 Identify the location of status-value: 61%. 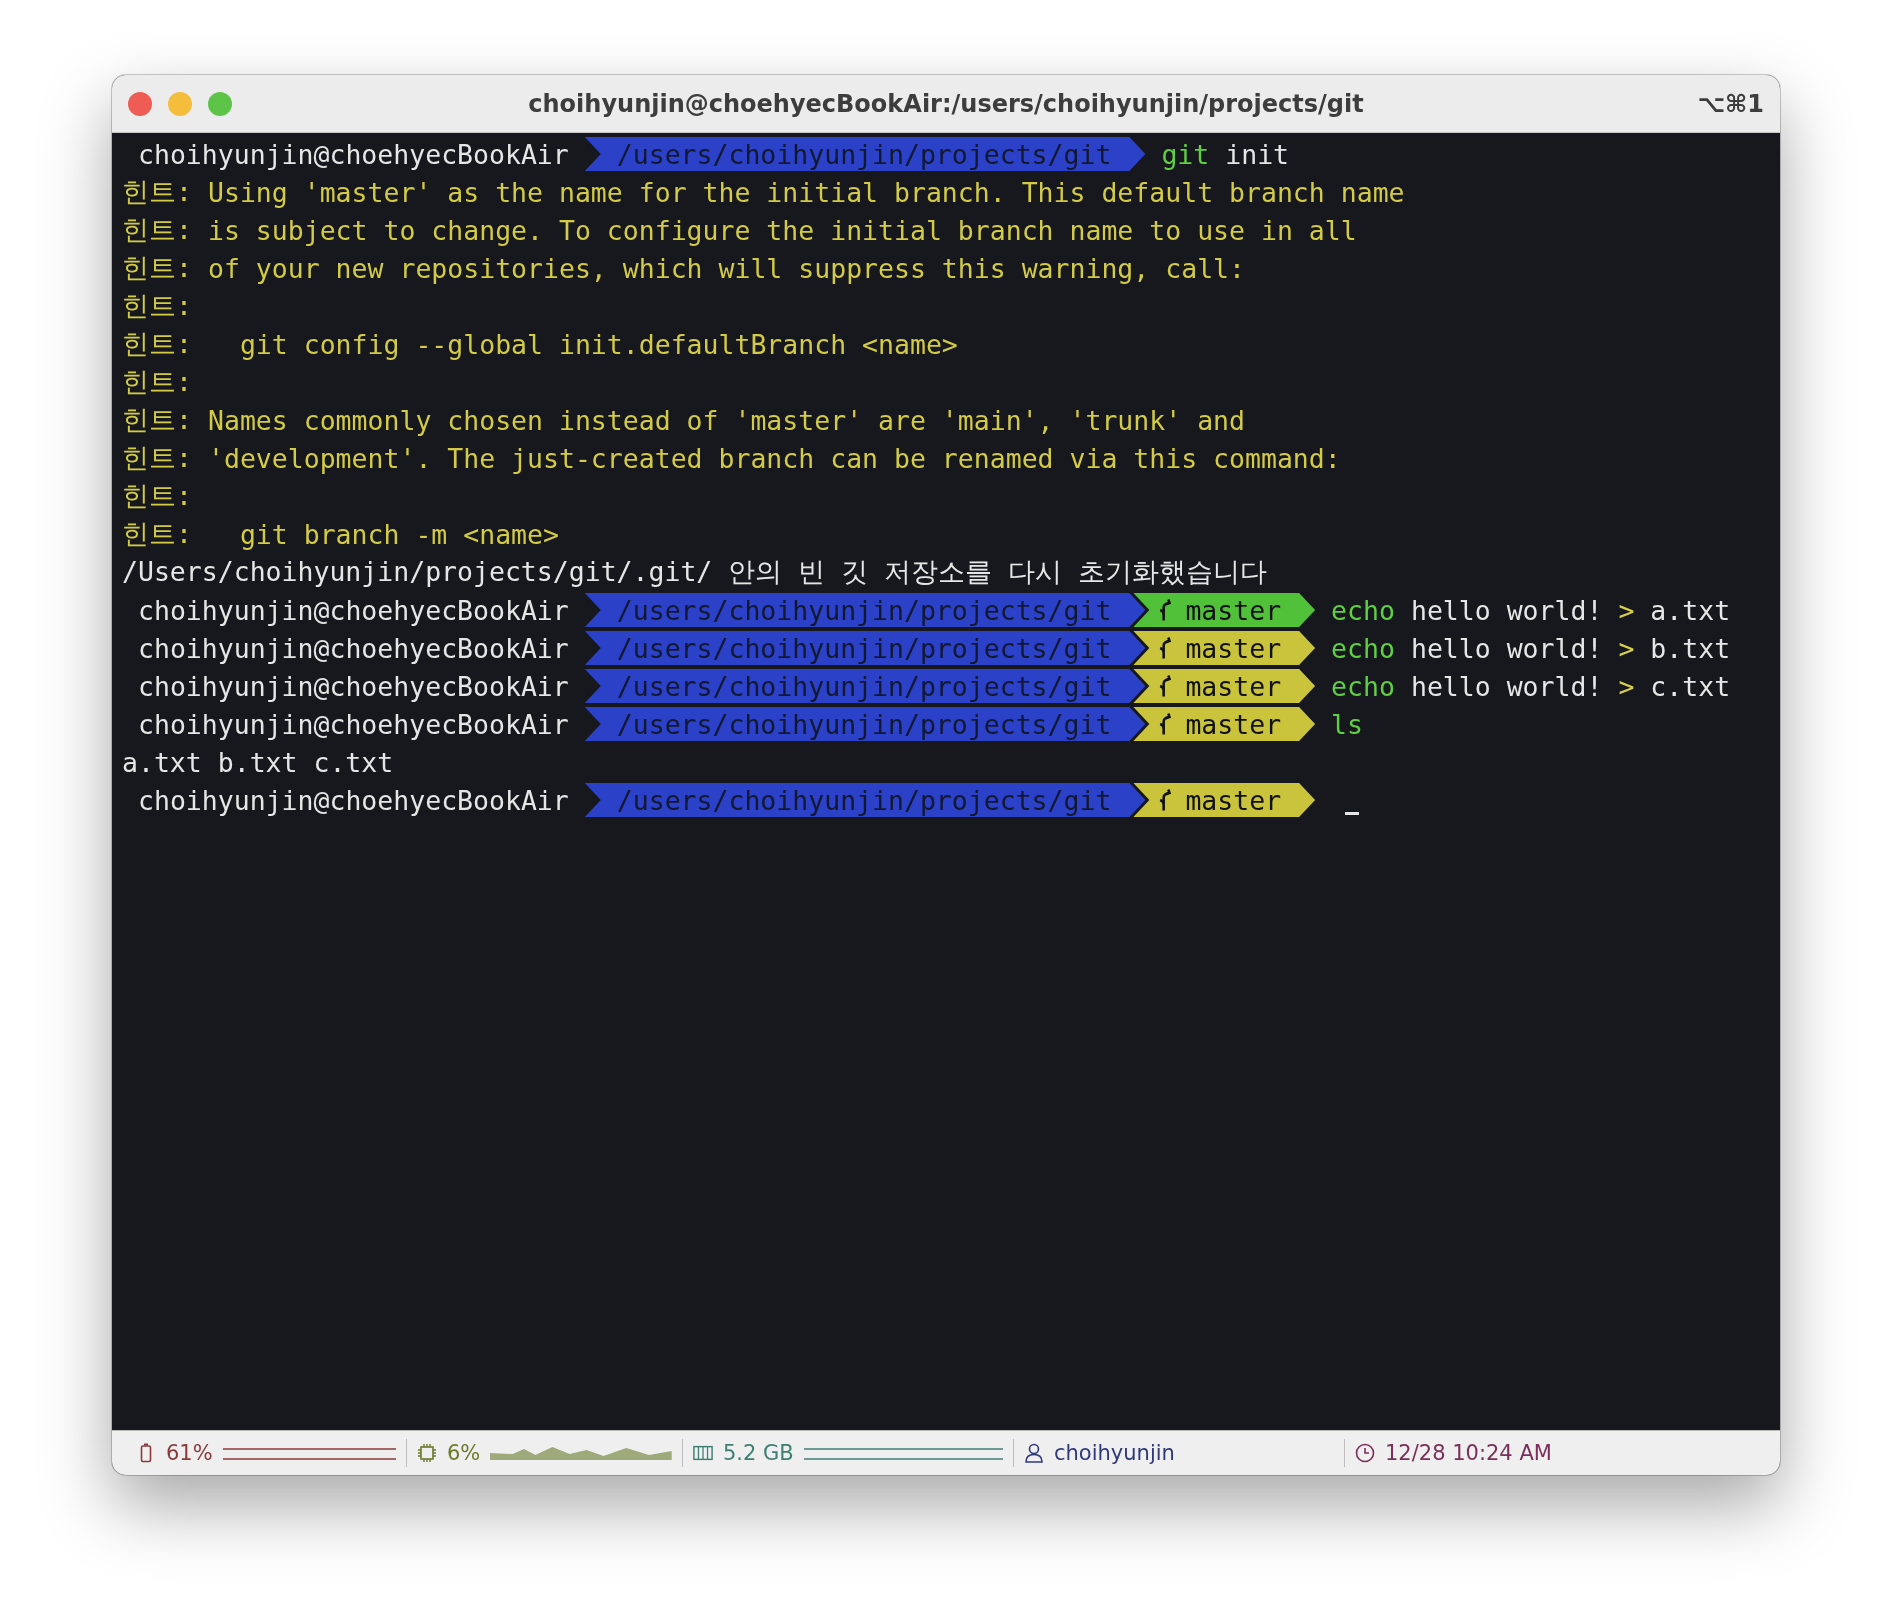
(189, 1453).